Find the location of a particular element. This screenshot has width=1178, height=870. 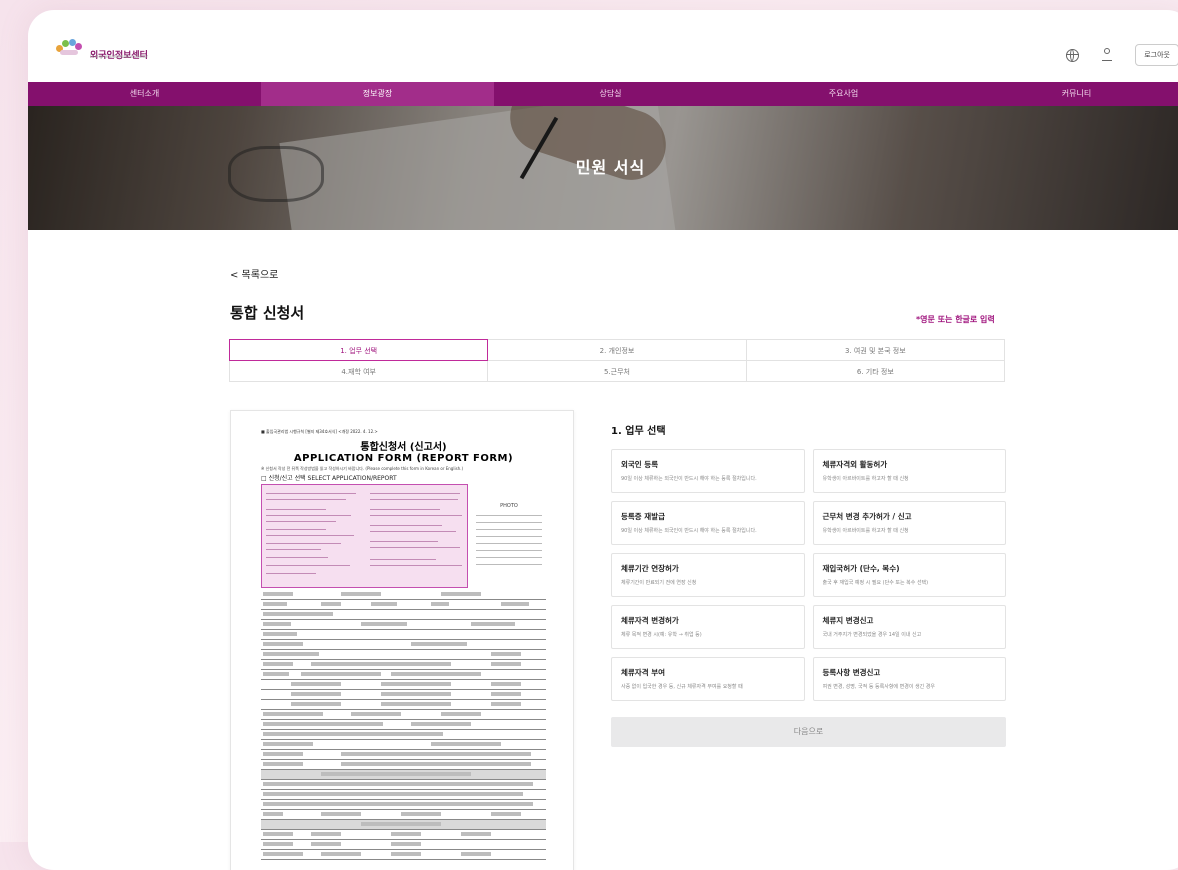

task-card-title: 체류자격 변경허가 is located at coordinates (650, 620).